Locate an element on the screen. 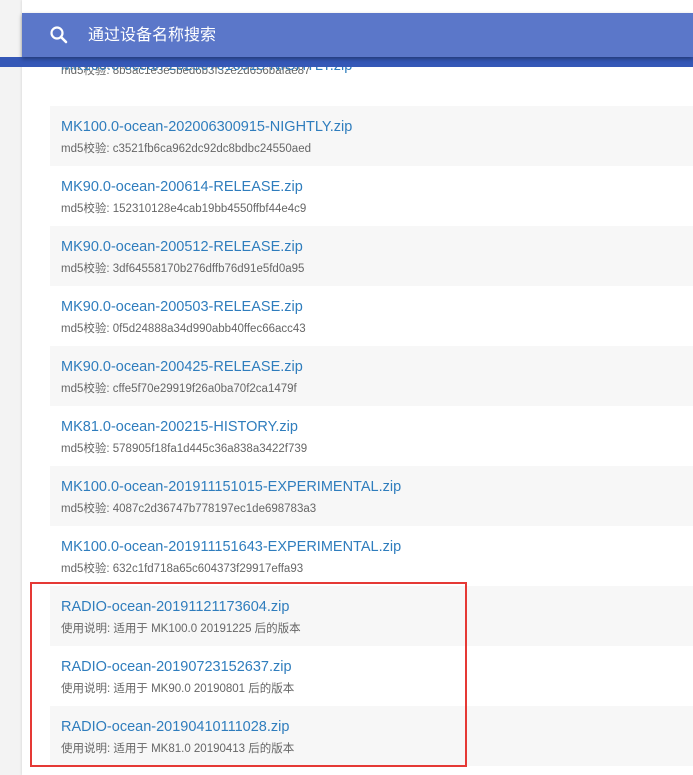  search-bar: 通过设备名称搜索 is located at coordinates (357, 35).